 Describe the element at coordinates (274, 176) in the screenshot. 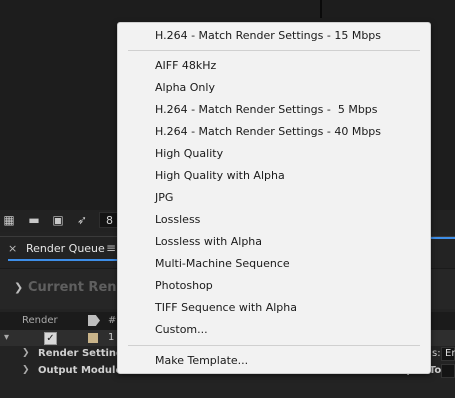

I see `menu-item: High Quality with Alpha` at that location.